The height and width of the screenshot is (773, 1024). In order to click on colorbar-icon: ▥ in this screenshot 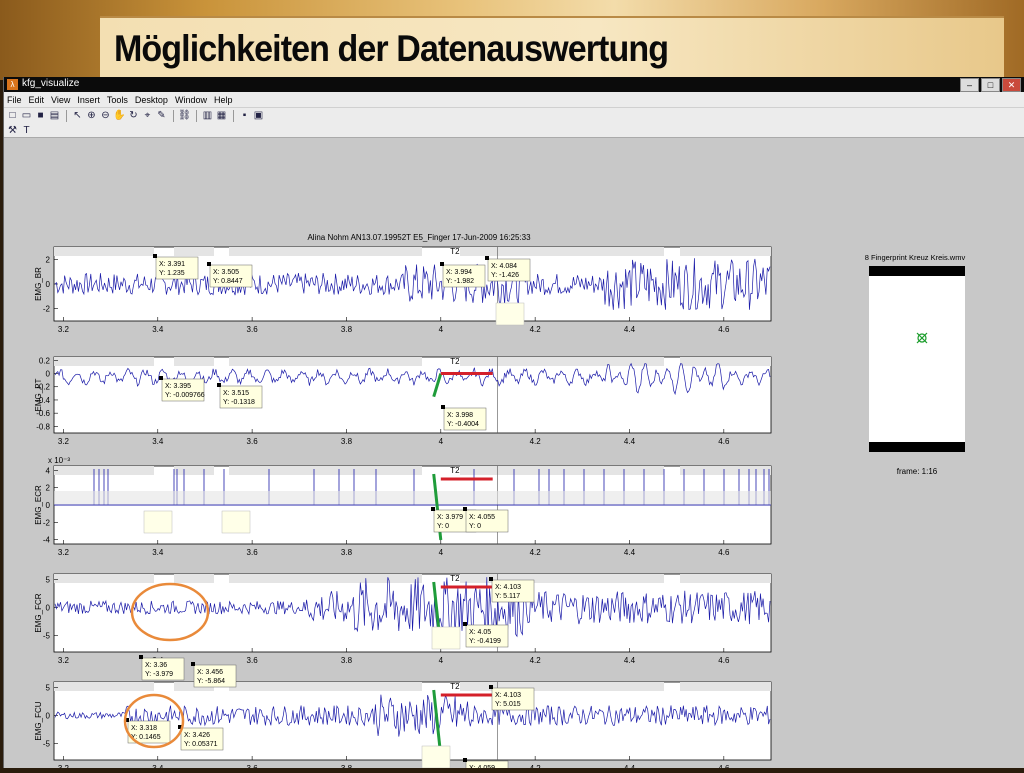, I will do `click(207, 116)`.